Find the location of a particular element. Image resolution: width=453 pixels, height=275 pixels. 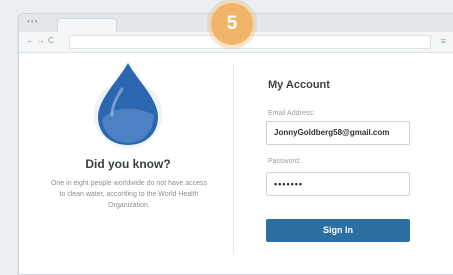

water-drop-icon is located at coordinates (128, 105).